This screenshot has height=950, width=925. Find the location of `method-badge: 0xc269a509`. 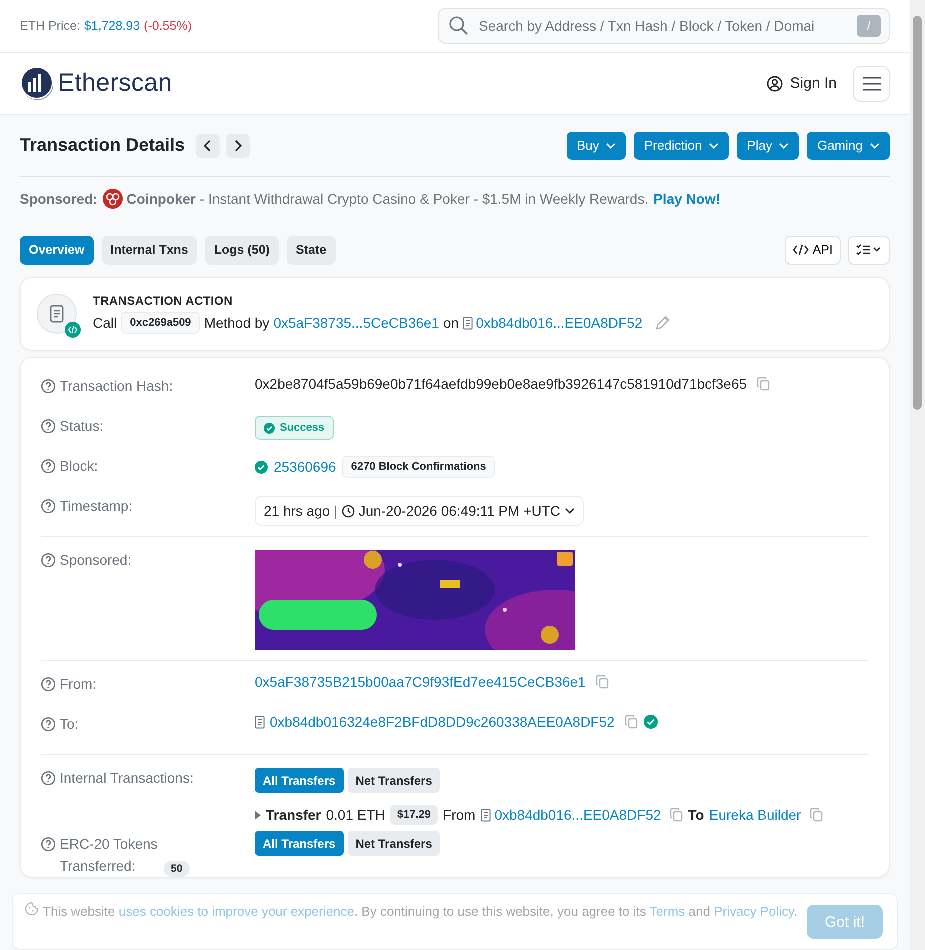

method-badge: 0xc269a509 is located at coordinates (160, 323).